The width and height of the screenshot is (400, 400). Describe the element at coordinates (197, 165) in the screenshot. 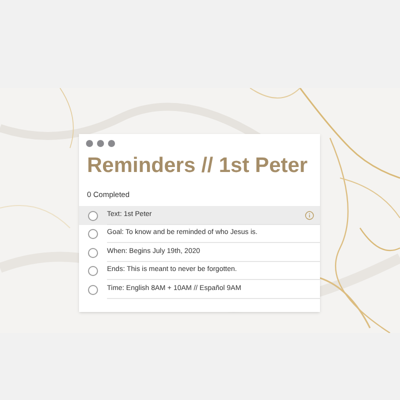

I see `window-title: Reminders // 1st Peter` at that location.